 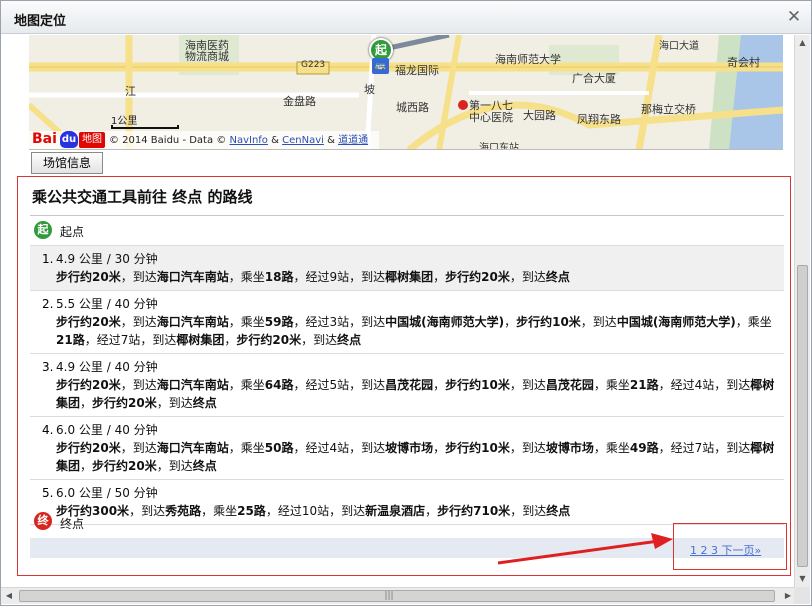 What do you see at coordinates (679, 46) in the screenshot?
I see `map-label-haikou-road: 海口大道` at bounding box center [679, 46].